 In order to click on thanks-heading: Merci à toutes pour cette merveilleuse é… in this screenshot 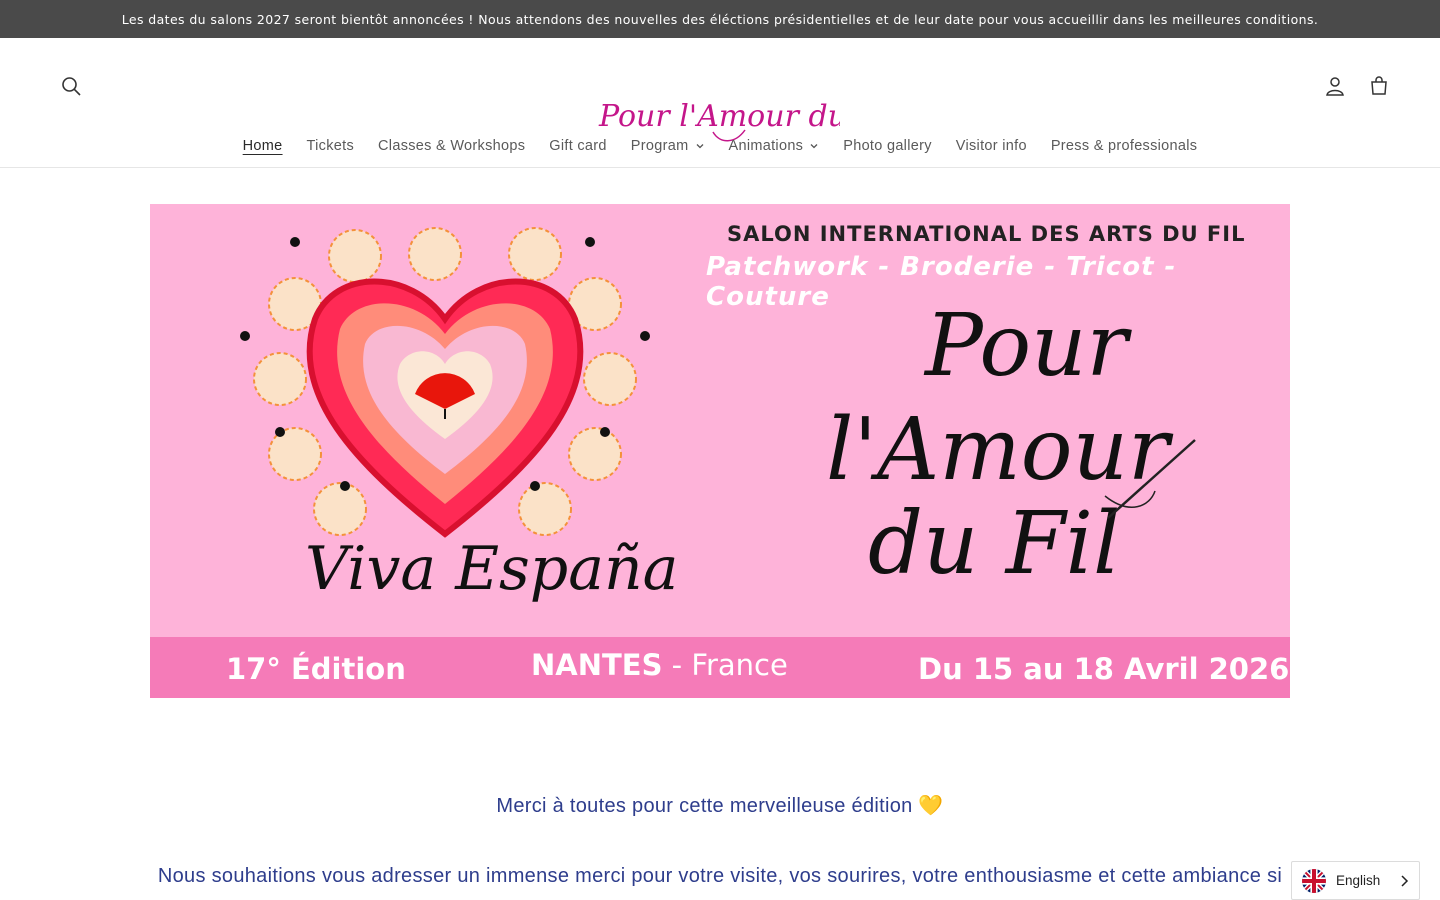, I will do `click(720, 806)`.